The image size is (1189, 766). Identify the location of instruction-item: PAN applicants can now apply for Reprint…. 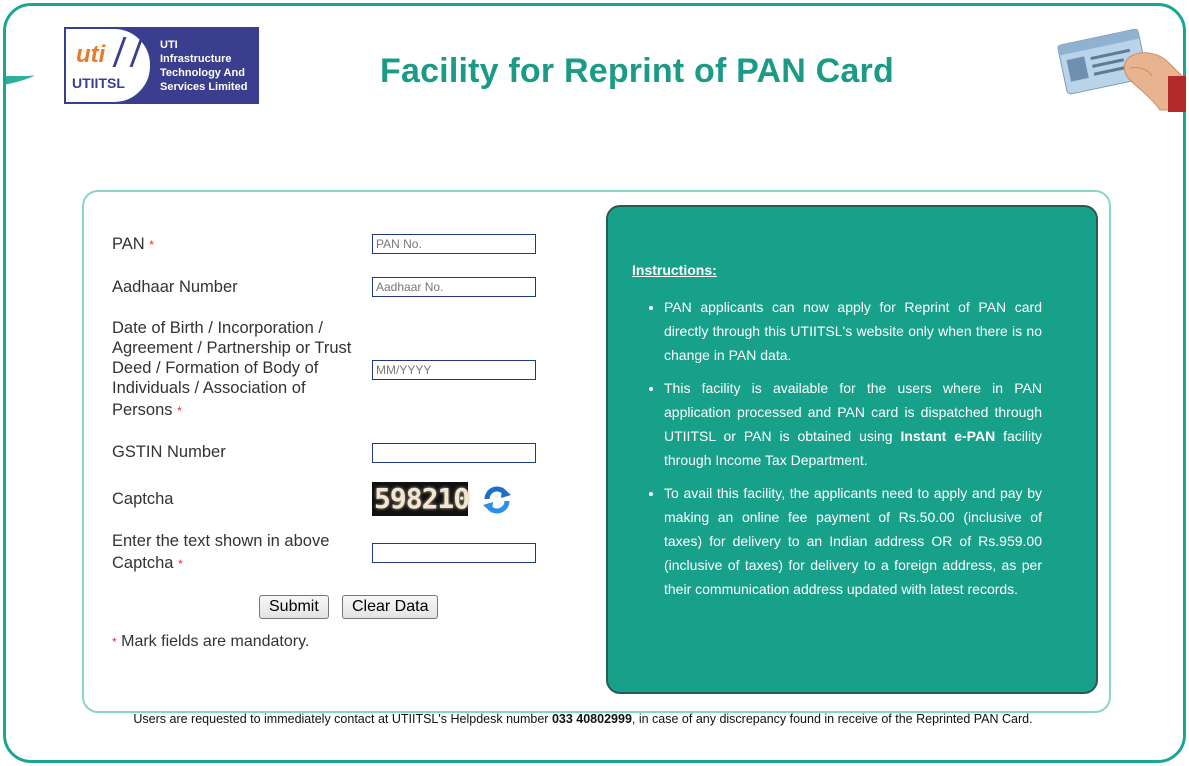
(853, 331).